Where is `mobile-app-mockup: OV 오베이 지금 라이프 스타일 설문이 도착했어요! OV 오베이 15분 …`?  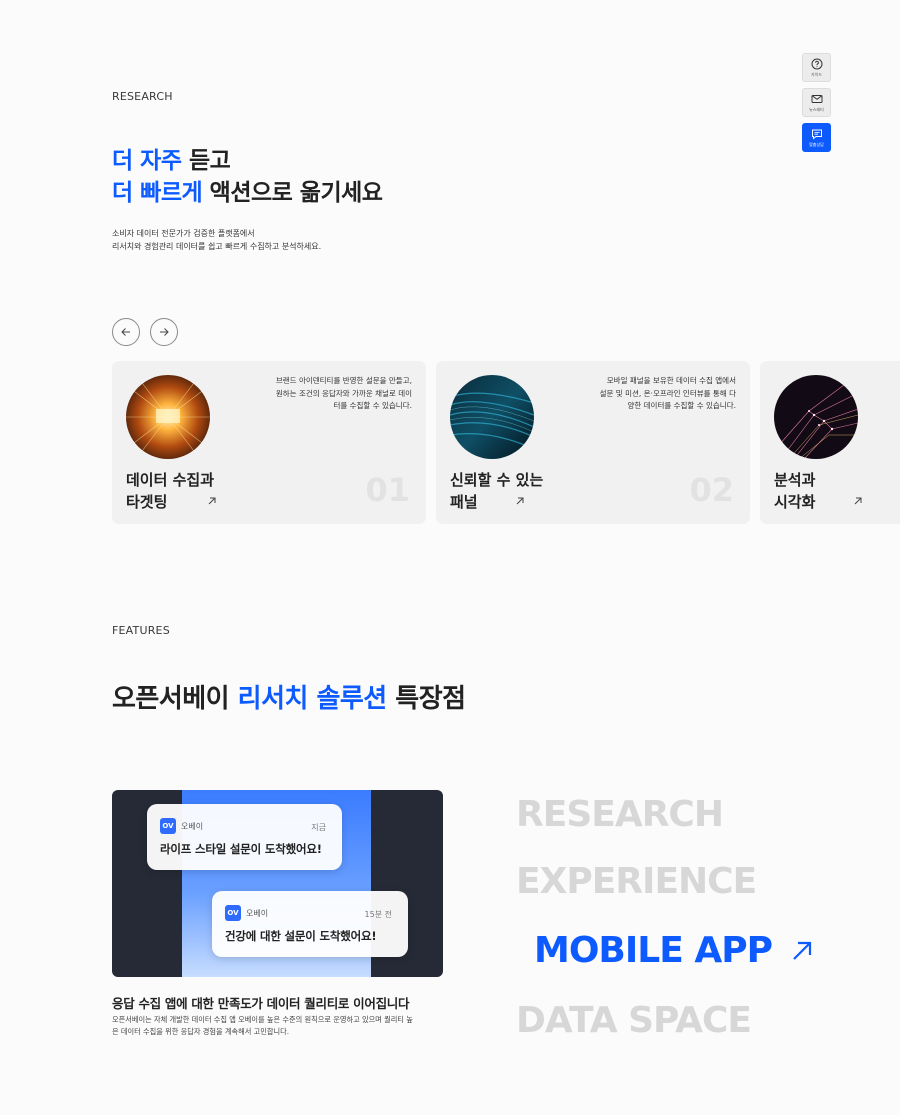 mobile-app-mockup: OV 오베이 지금 라이프 스타일 설문이 도착했어요! OV 오베이 15분 … is located at coordinates (277, 883).